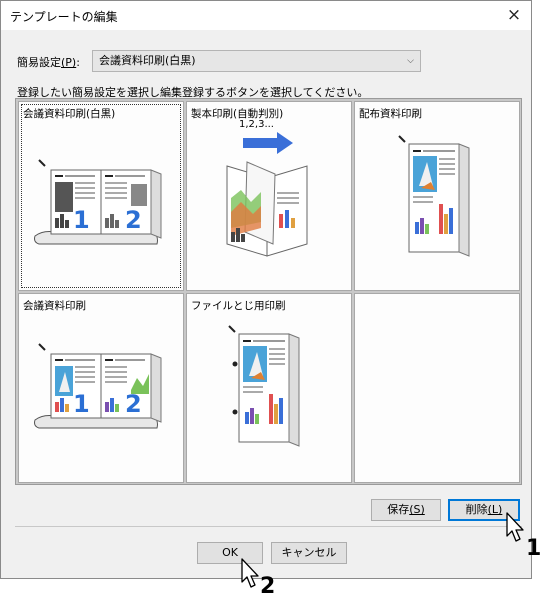 Image resolution: width=542 pixels, height=601 pixels. What do you see at coordinates (69, 114) in the screenshot?
I see `template-label: 会議資料印刷(白黒)` at bounding box center [69, 114].